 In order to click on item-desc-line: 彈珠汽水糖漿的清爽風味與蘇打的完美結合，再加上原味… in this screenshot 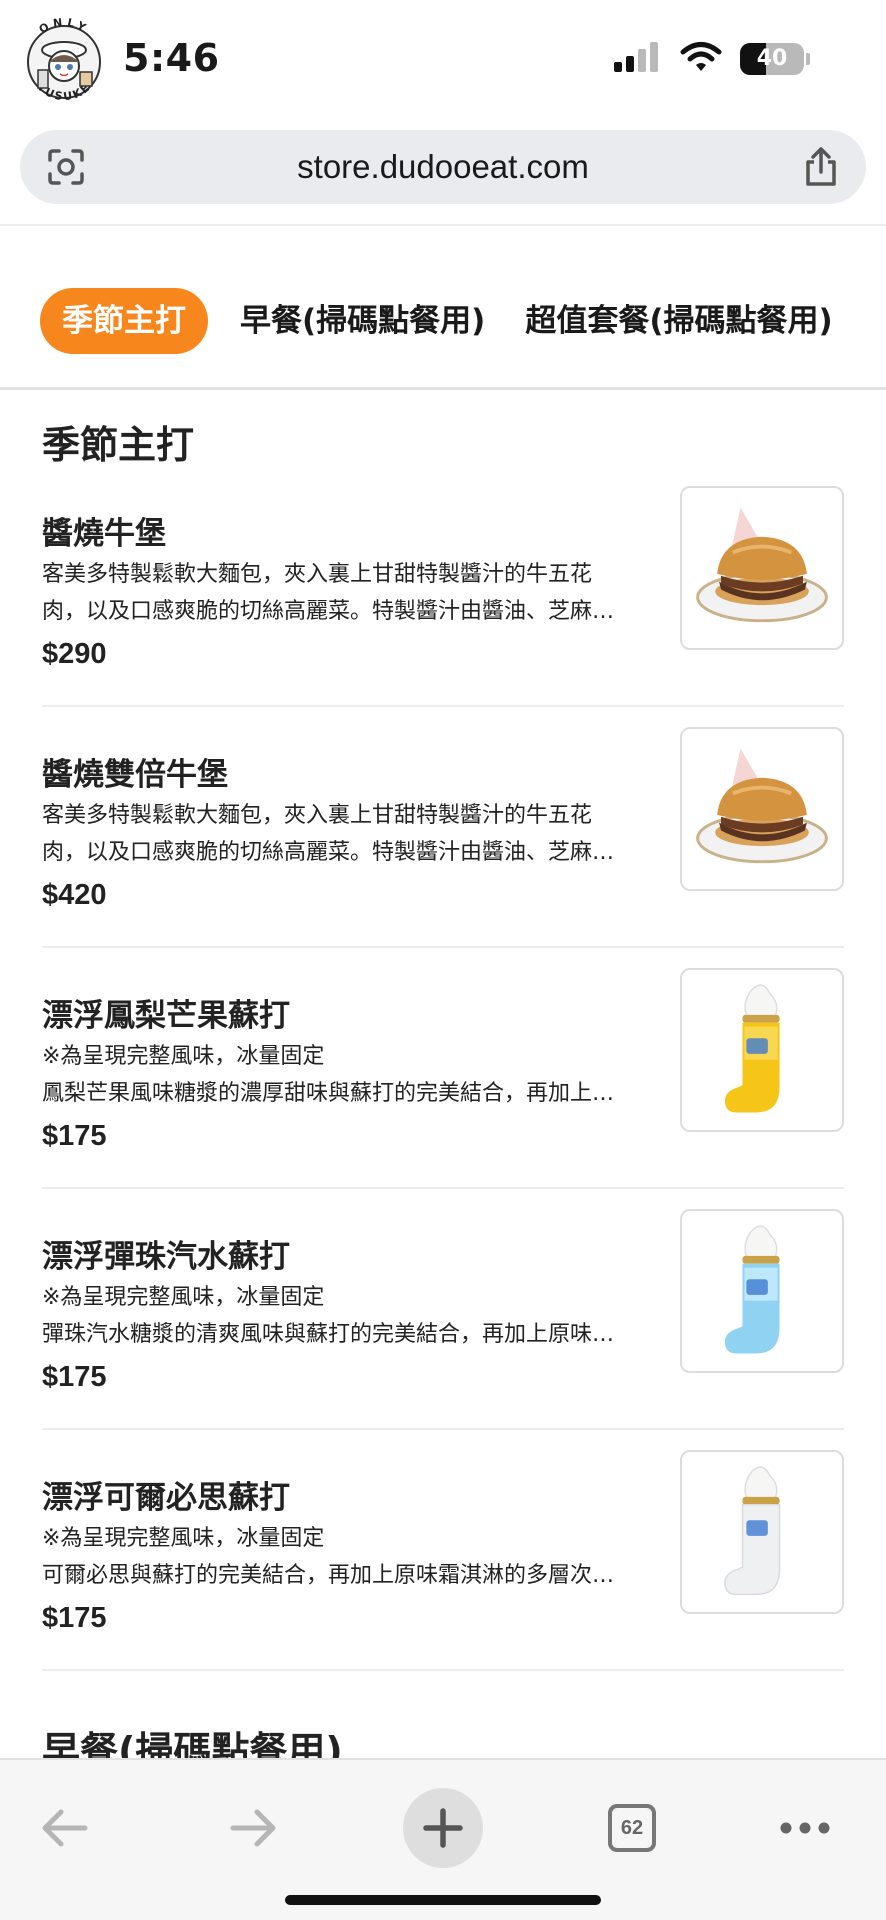, I will do `click(328, 1334)`.